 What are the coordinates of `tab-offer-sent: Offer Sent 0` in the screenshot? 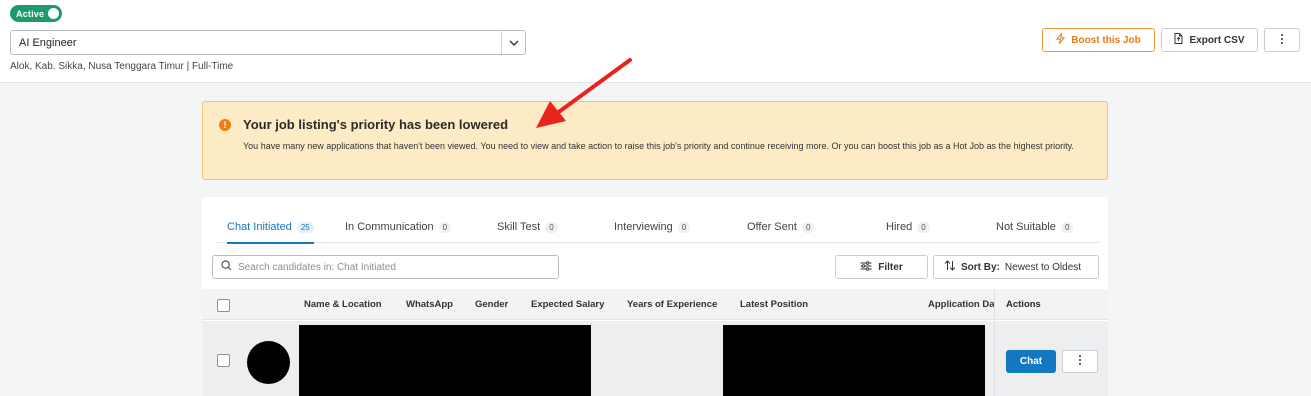 It's located at (781, 227).